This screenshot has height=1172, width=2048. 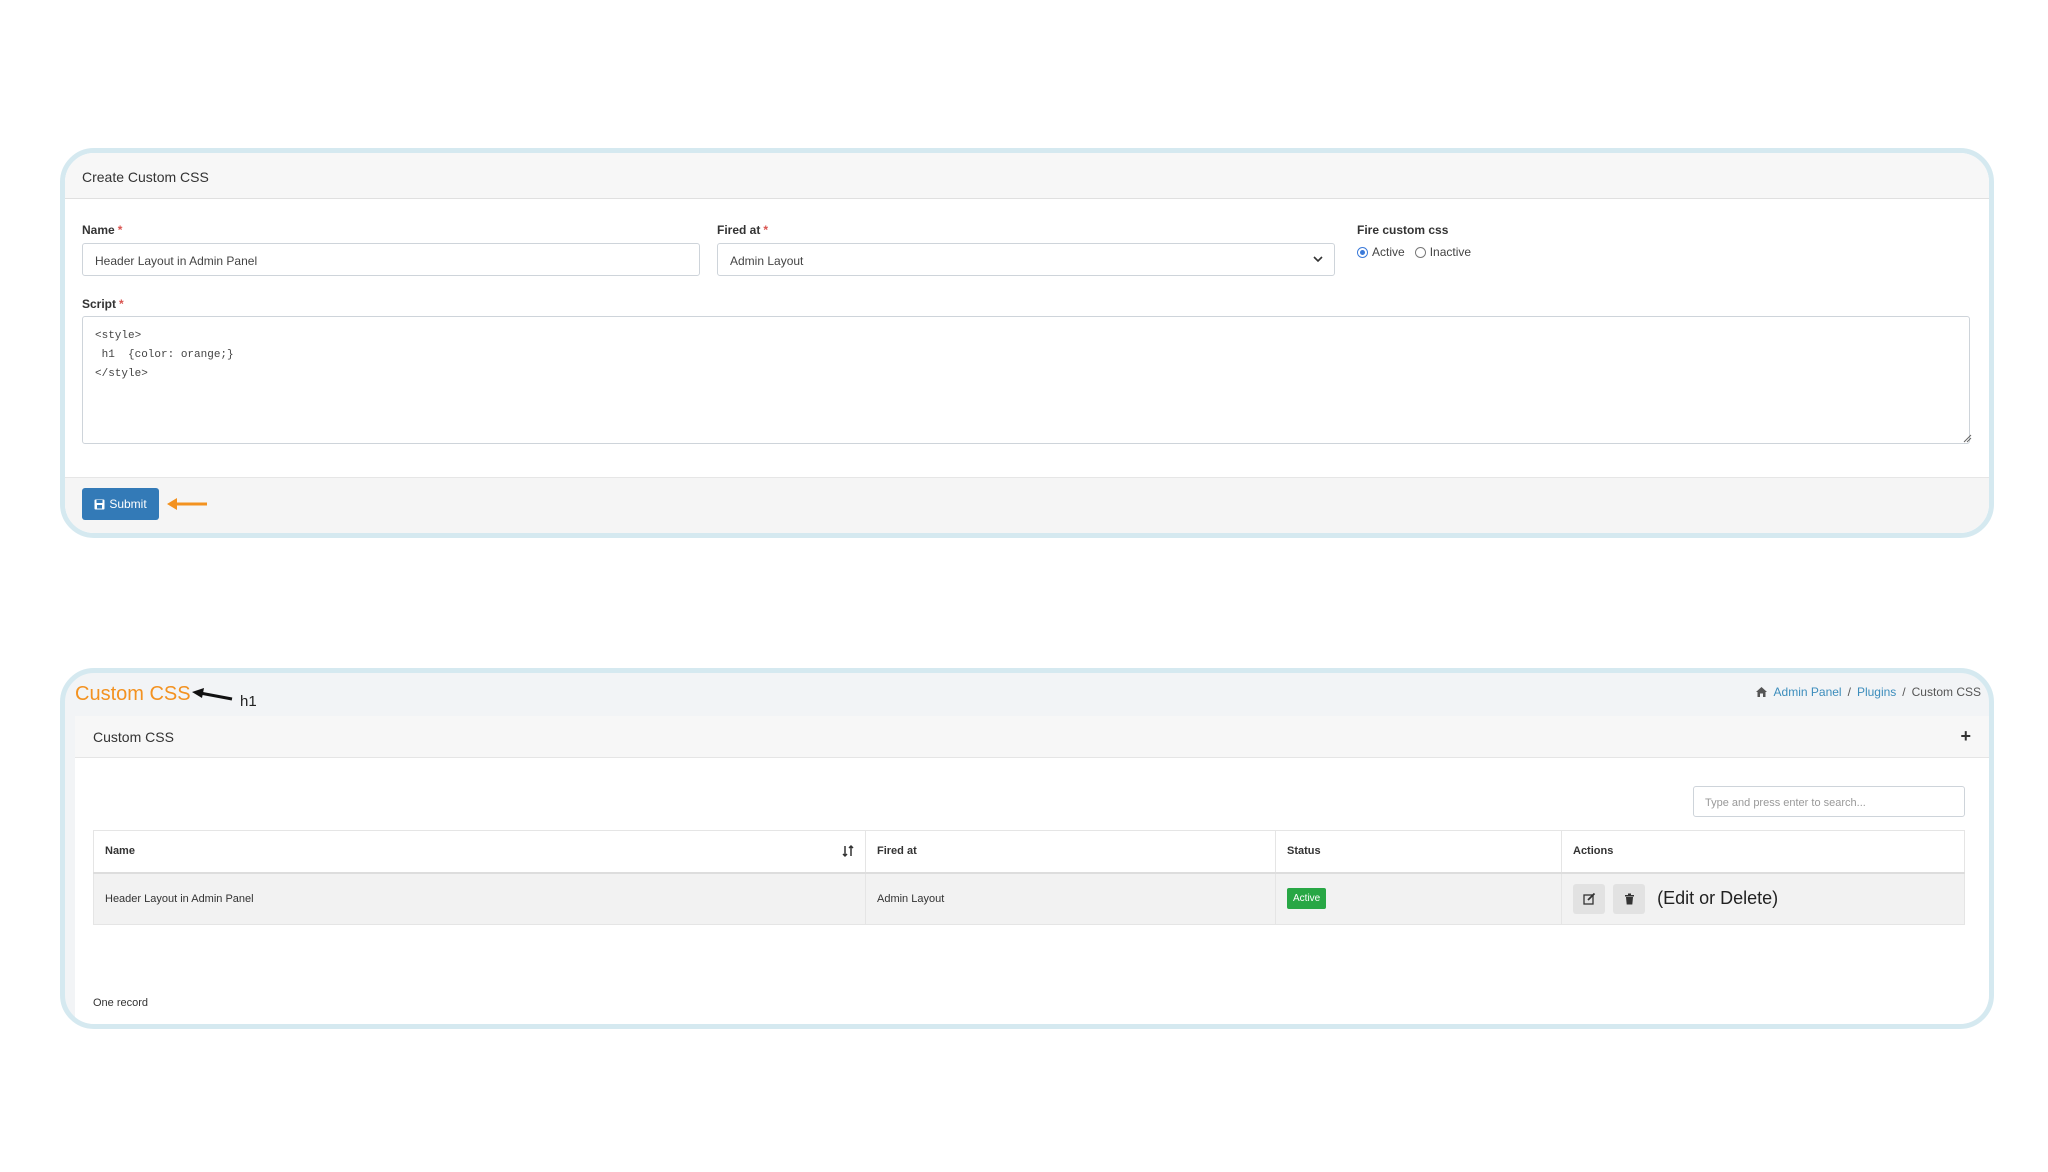 I want to click on radio-inactive-label: Inactive, so click(x=1450, y=252).